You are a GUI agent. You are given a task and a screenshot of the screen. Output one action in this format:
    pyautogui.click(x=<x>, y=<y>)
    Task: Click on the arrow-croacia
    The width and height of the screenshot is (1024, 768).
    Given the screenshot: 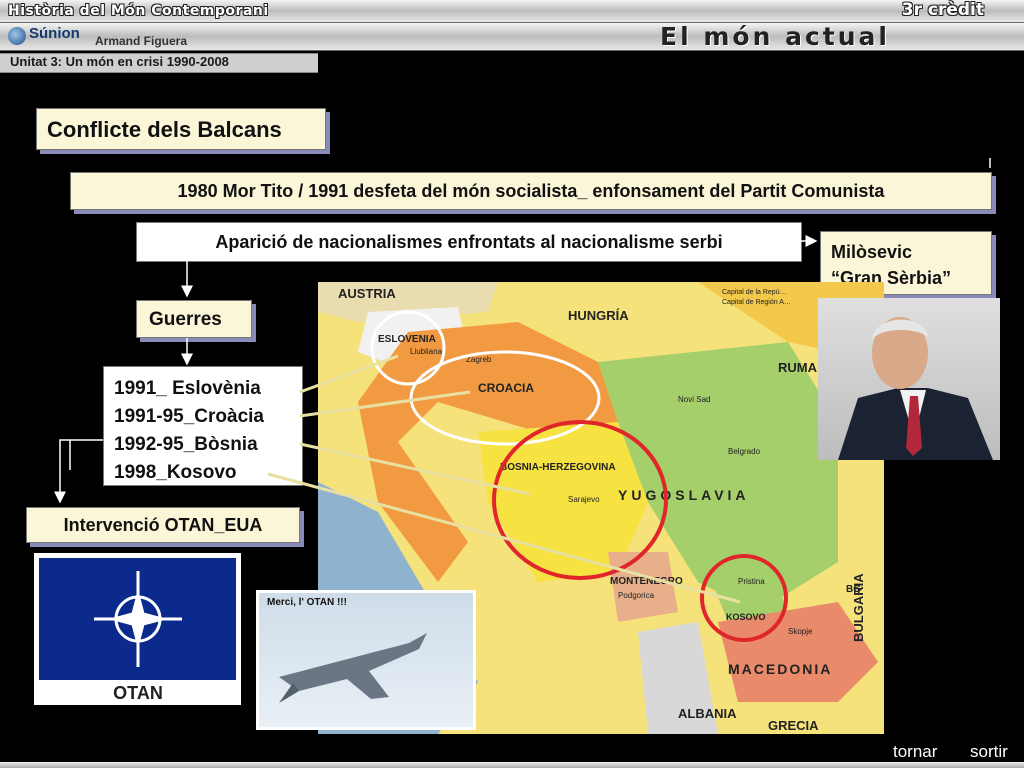 What is the action you would take?
    pyautogui.click(x=385, y=404)
    